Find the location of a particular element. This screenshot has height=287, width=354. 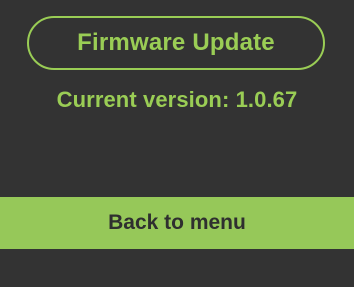

back-to-menu-label: Back to menu is located at coordinates (177, 222).